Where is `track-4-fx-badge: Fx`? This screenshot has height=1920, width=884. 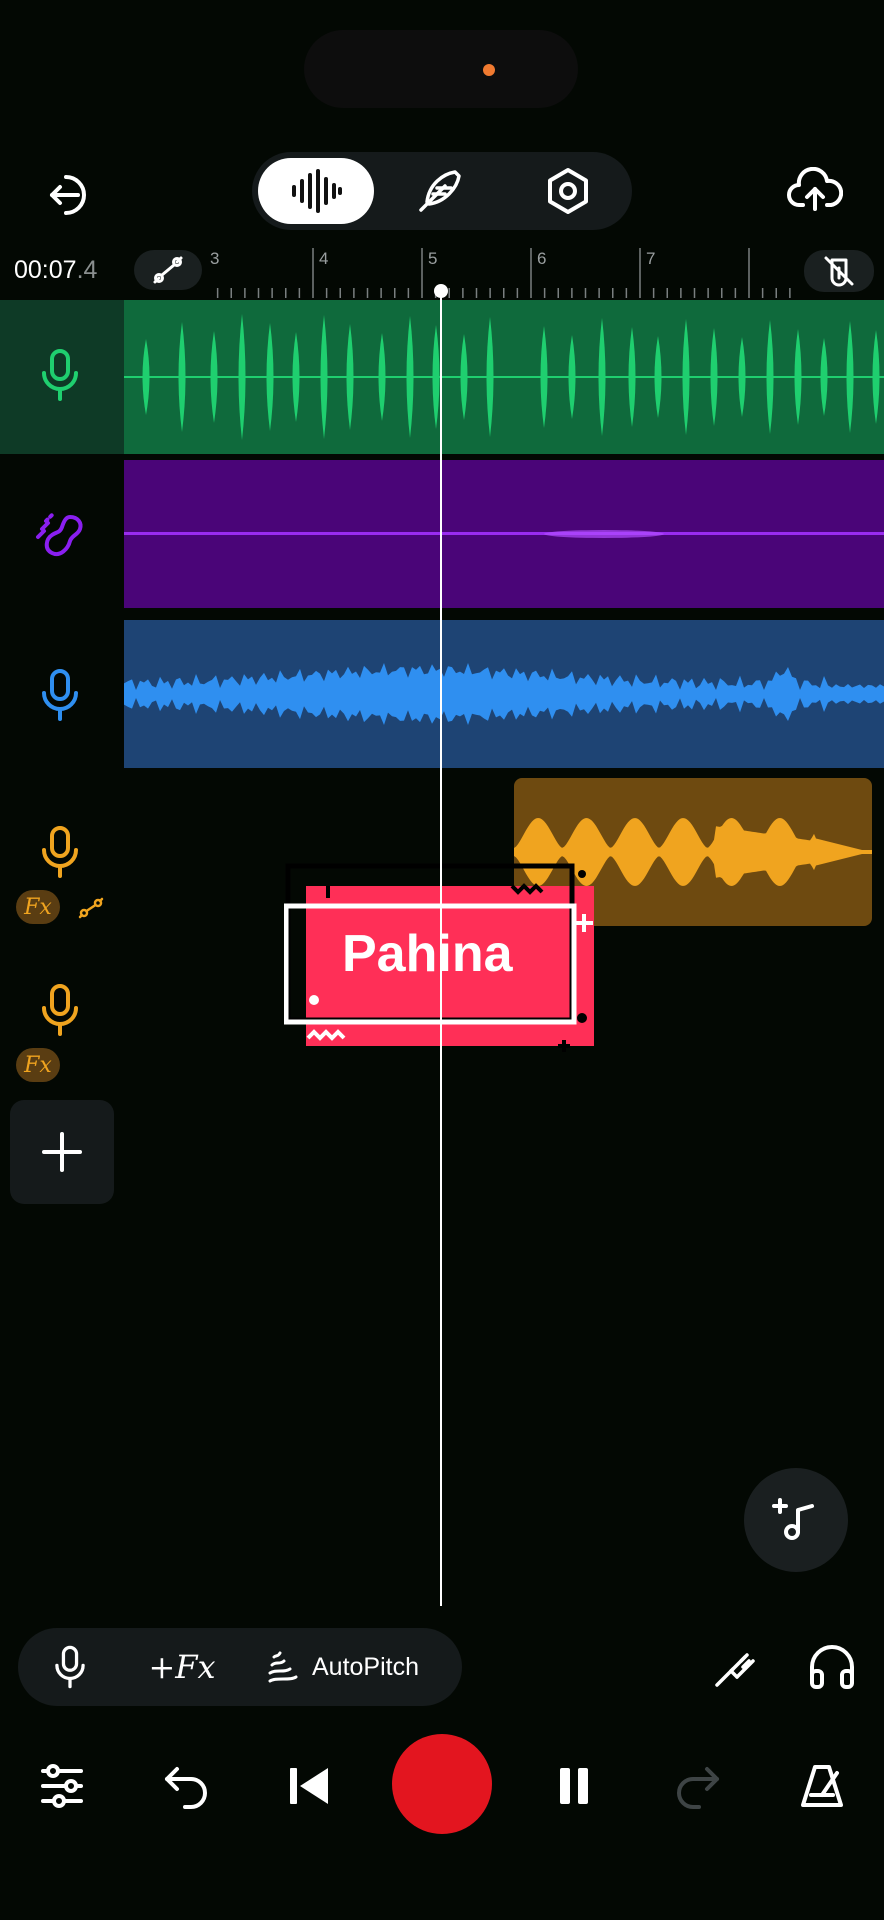 track-4-fx-badge: Fx is located at coordinates (38, 907).